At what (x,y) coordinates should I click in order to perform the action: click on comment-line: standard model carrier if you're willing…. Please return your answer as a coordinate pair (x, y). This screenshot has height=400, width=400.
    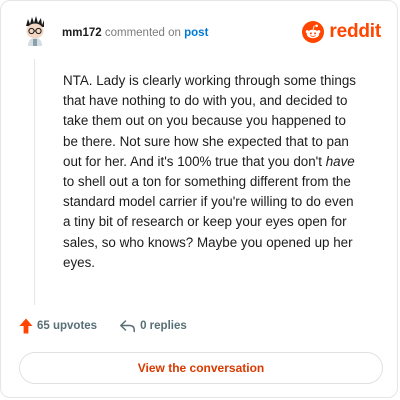
    Looking at the image, I should click on (208, 202).